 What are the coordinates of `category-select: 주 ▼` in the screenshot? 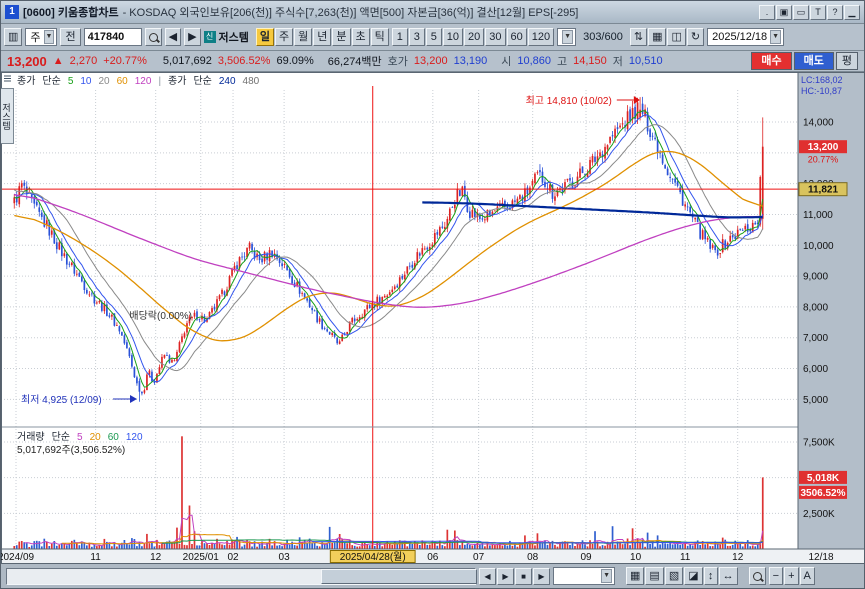 It's located at (41, 37).